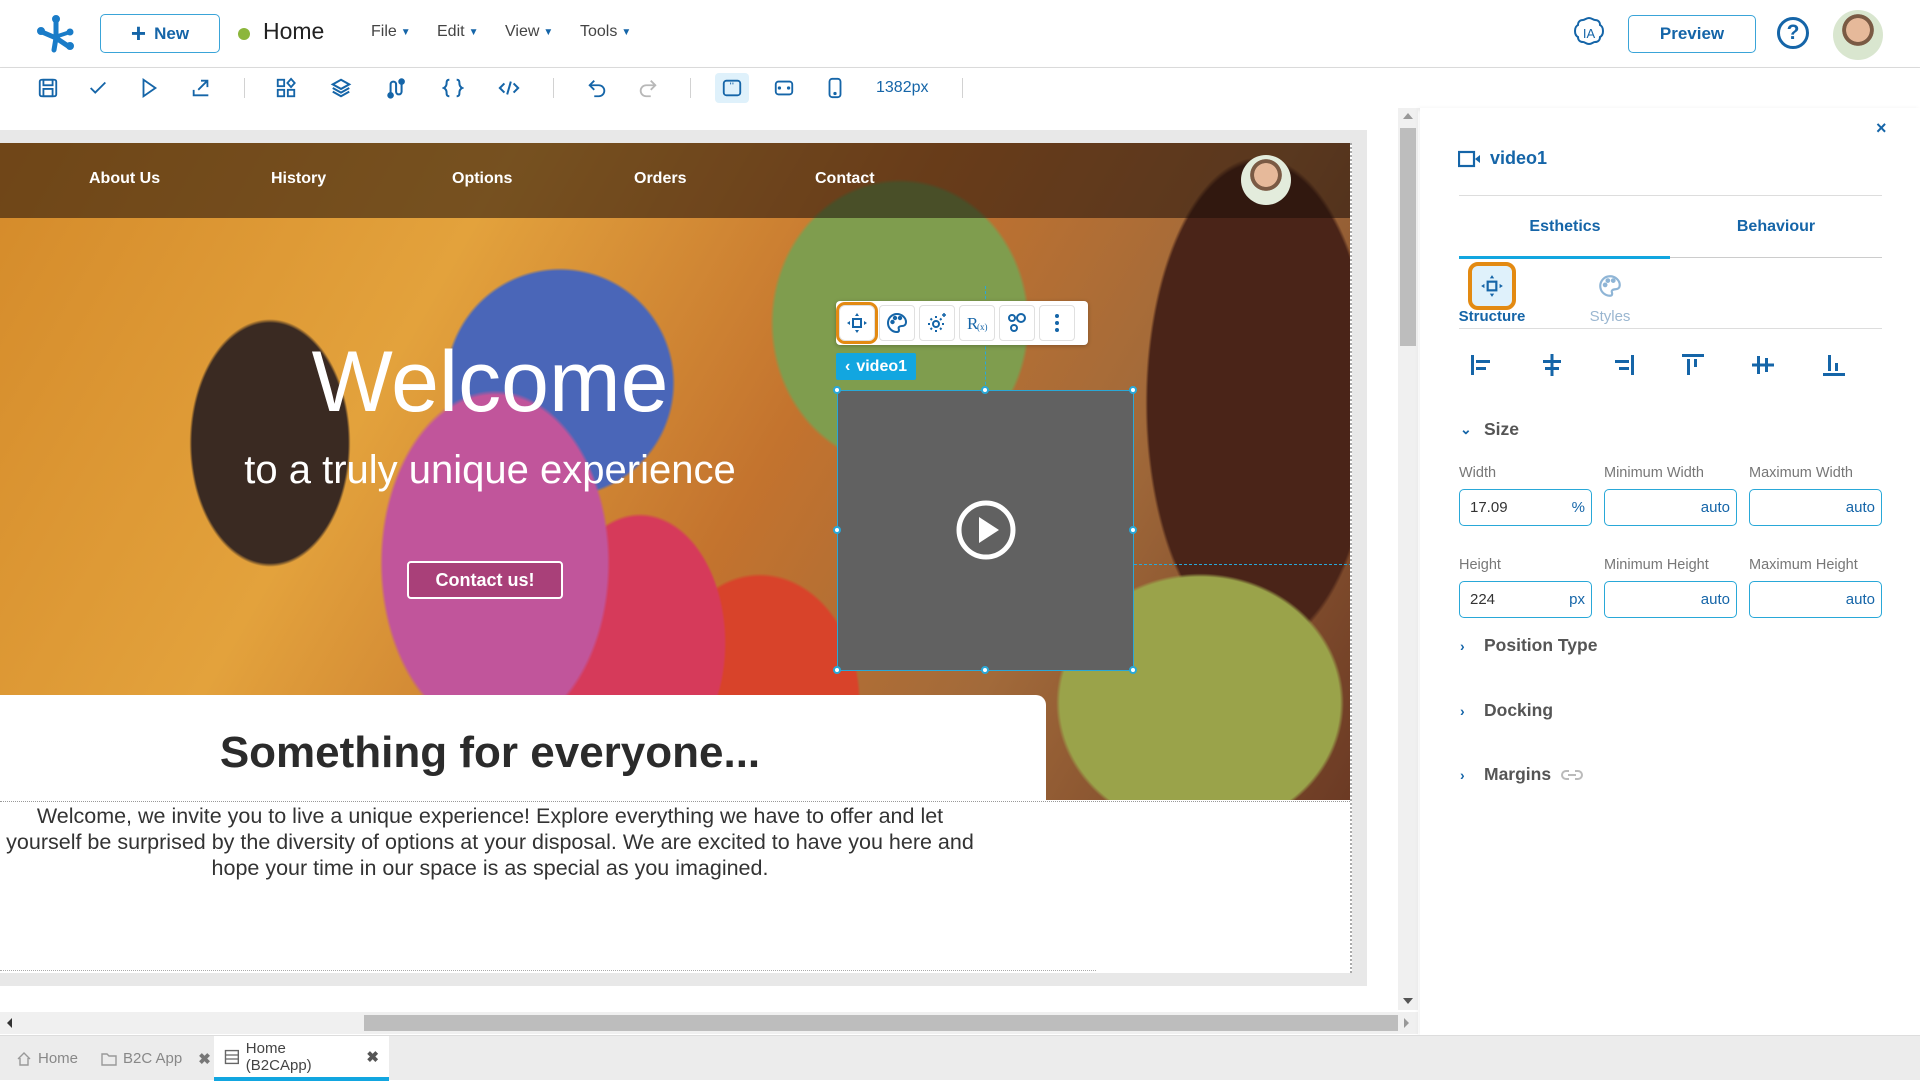 Image resolution: width=1920 pixels, height=1081 pixels. What do you see at coordinates (1858, 35) in the screenshot?
I see `user-avatar` at bounding box center [1858, 35].